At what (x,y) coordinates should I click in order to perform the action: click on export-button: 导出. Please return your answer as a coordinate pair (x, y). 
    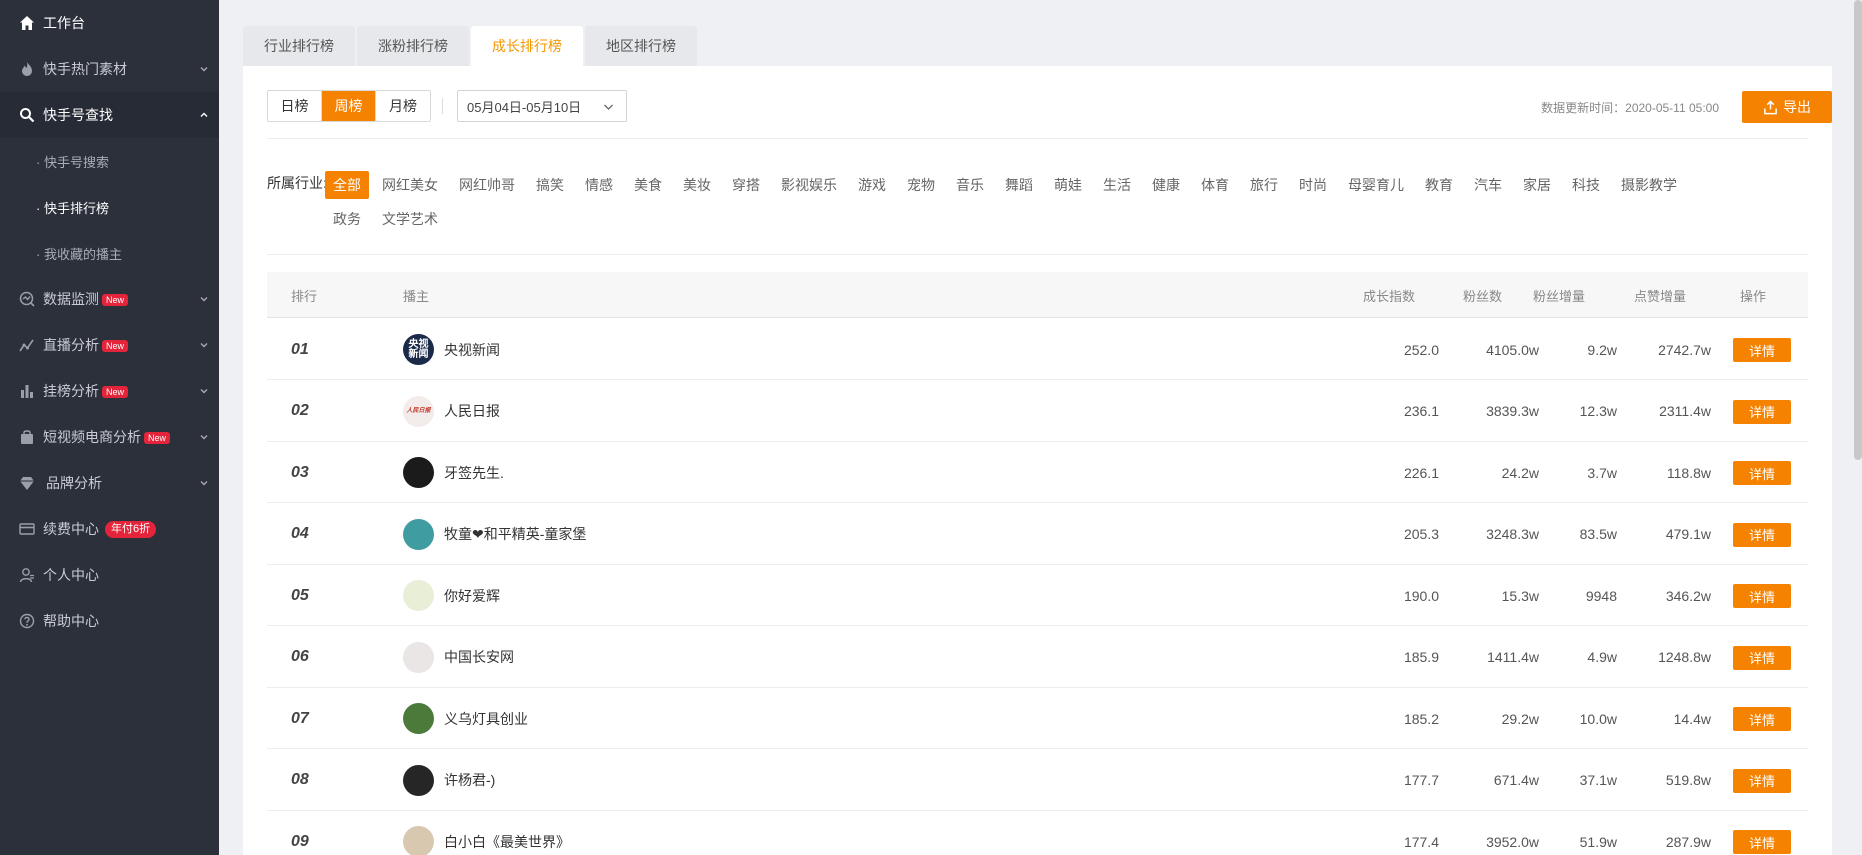
    Looking at the image, I should click on (1787, 107).